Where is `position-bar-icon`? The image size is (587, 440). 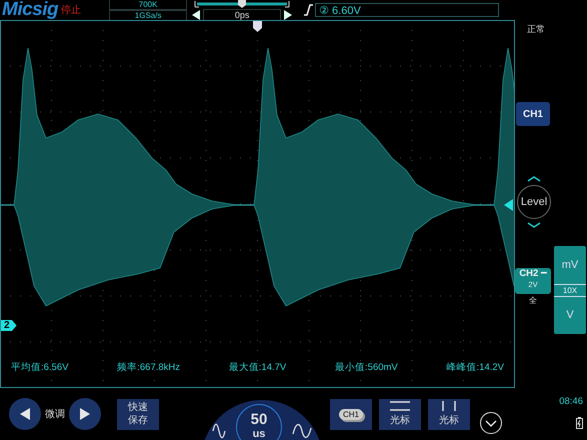 position-bar-icon is located at coordinates (242, 4).